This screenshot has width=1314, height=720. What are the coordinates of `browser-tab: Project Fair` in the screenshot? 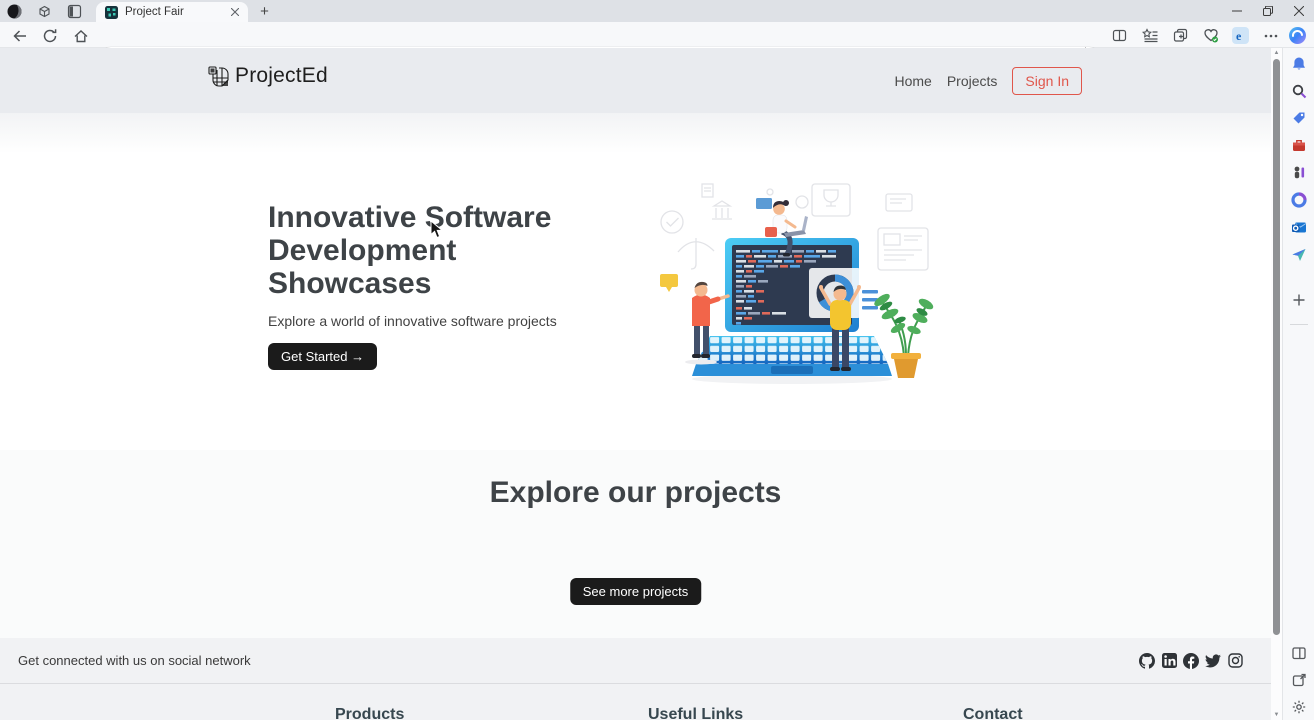 It's located at (172, 12).